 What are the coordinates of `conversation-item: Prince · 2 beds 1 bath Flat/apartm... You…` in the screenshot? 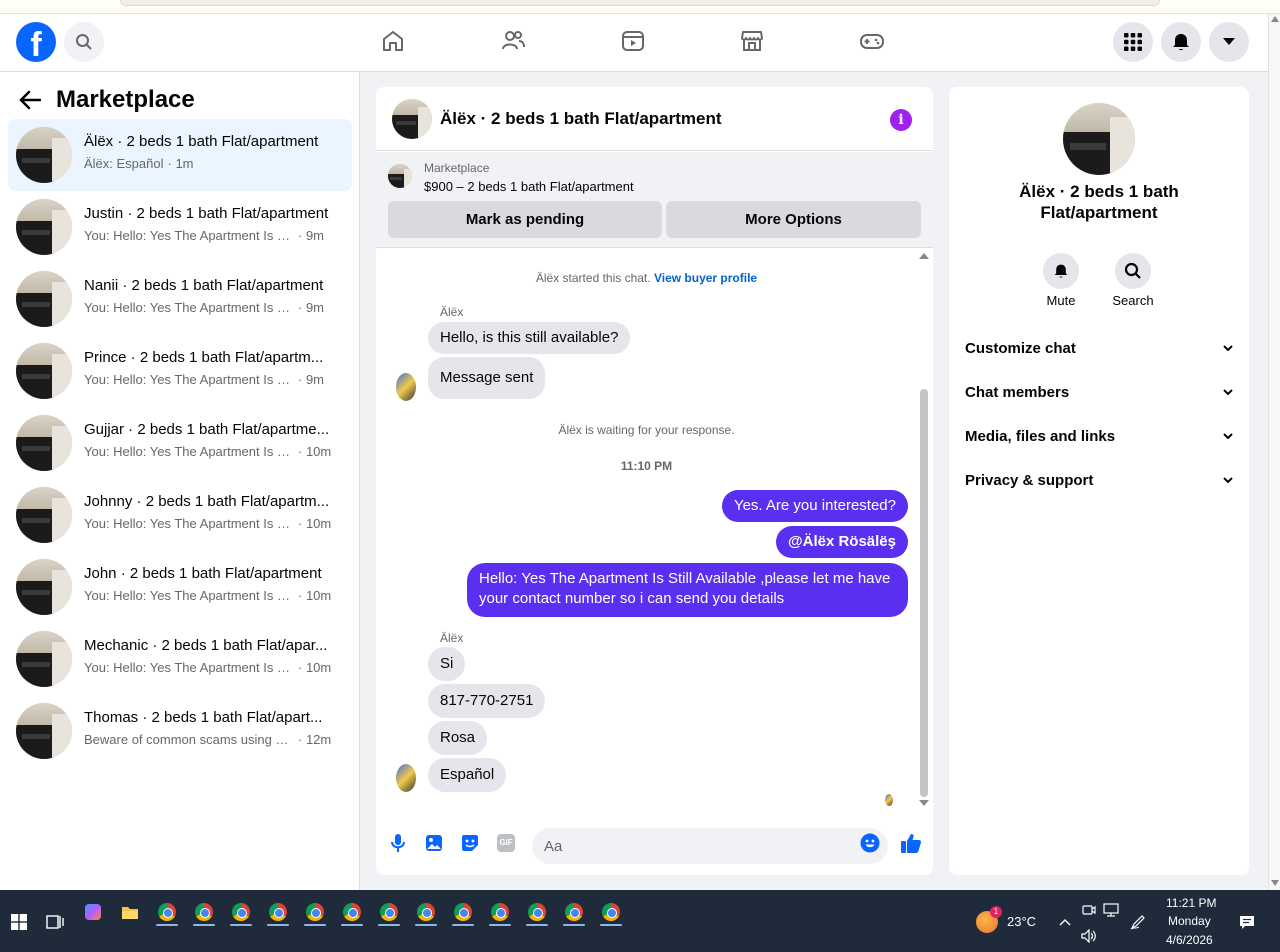 It's located at (180, 371).